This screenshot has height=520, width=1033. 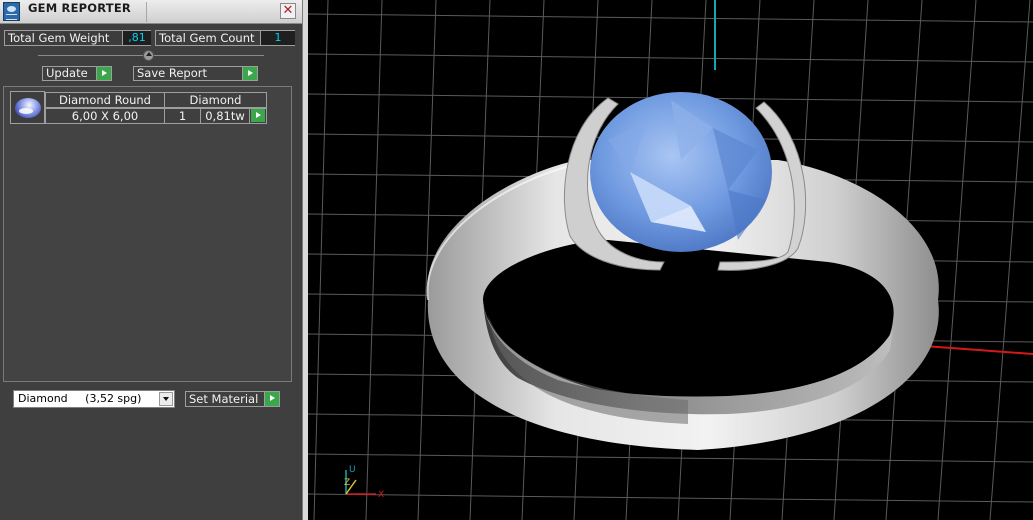 I want to click on update-button-label: Update, so click(x=67, y=73).